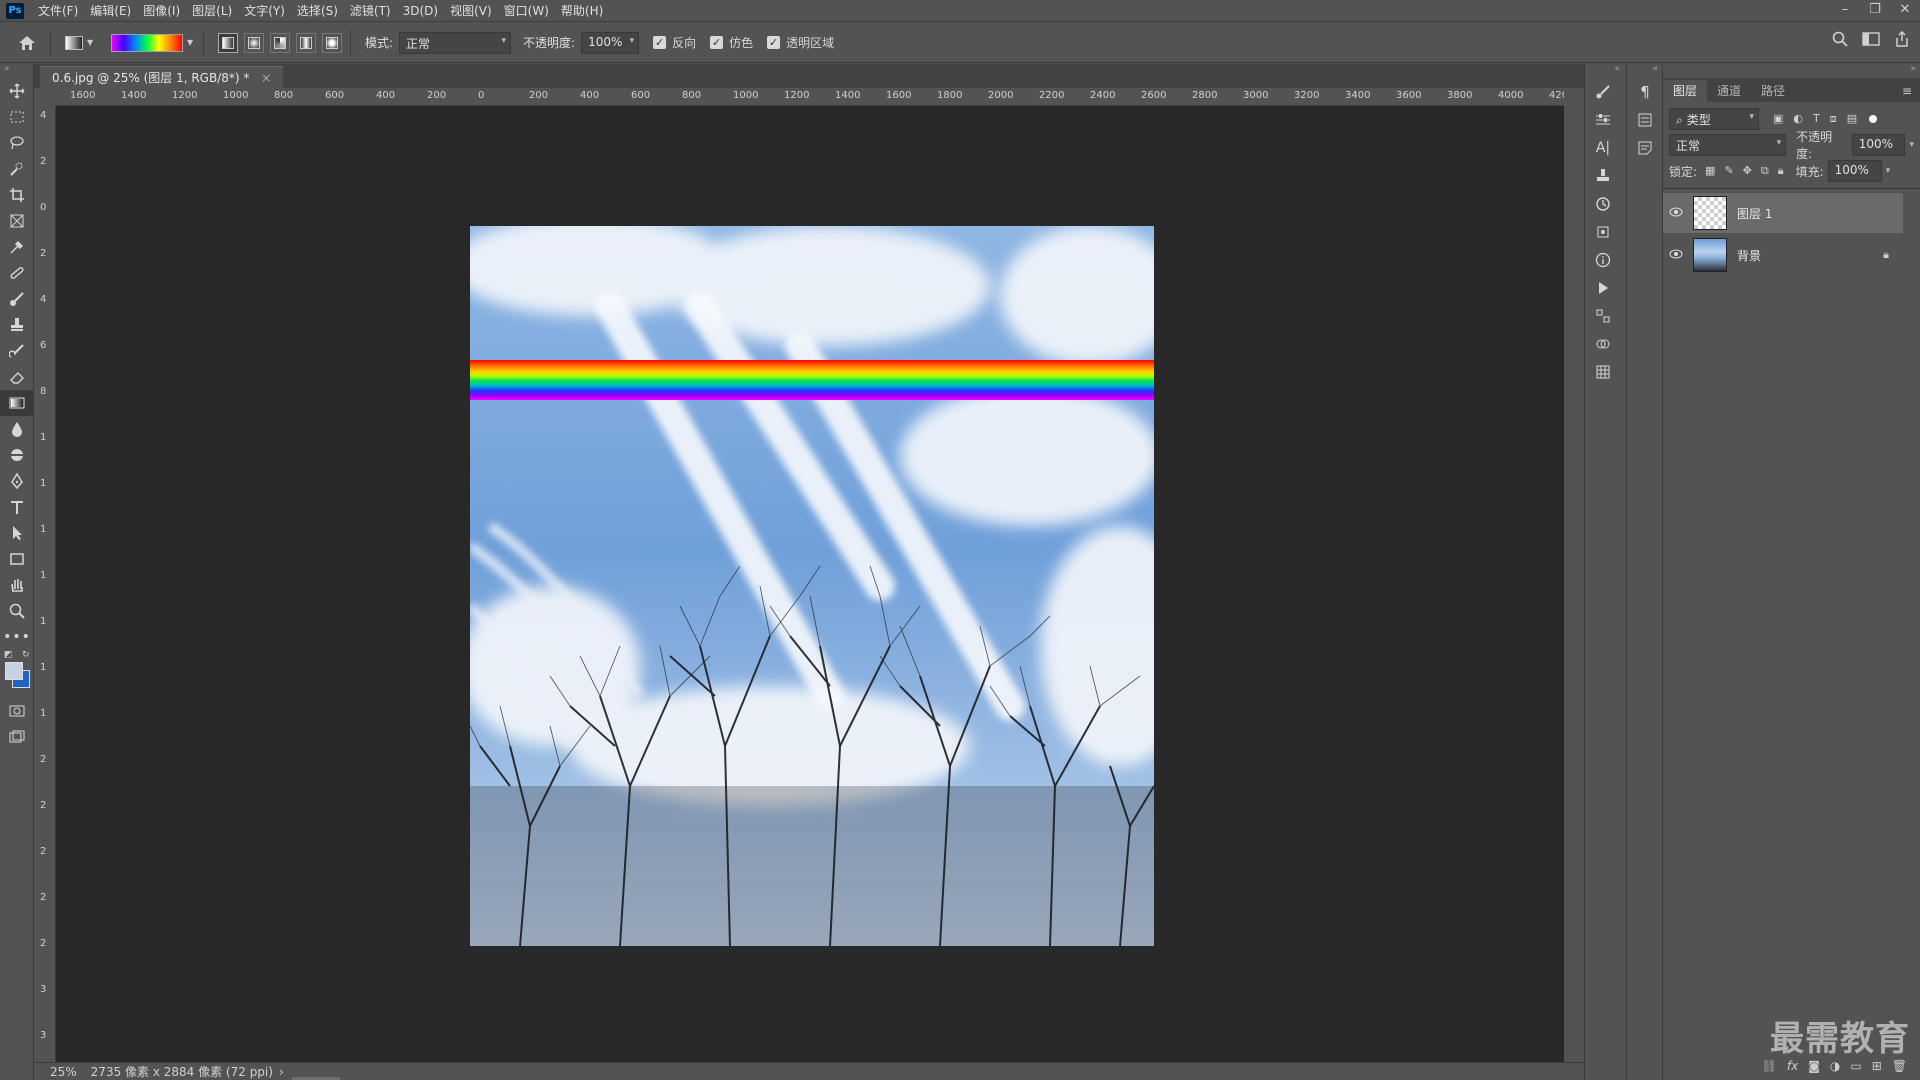 The image size is (1920, 1080). What do you see at coordinates (1676, 213) in the screenshot?
I see `visibility-eye-icon` at bounding box center [1676, 213].